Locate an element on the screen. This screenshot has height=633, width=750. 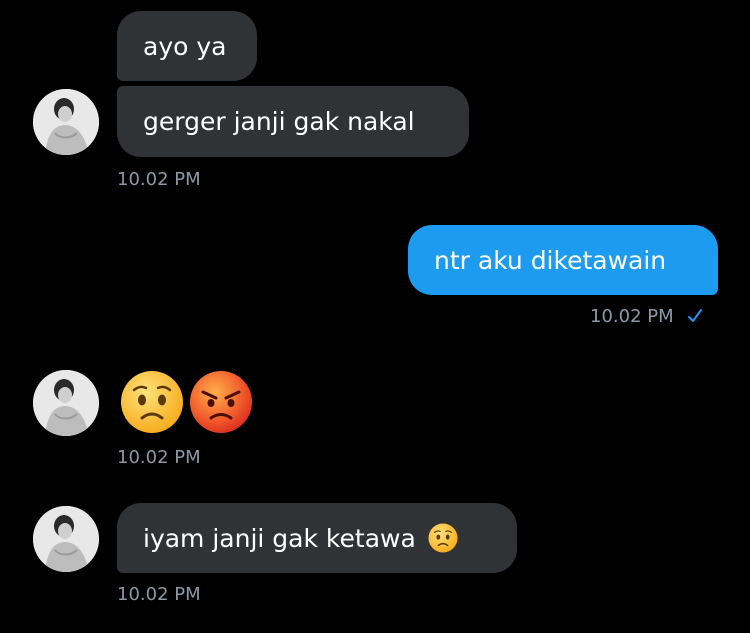
message-bubble-incoming: ayo ya is located at coordinates (187, 46).